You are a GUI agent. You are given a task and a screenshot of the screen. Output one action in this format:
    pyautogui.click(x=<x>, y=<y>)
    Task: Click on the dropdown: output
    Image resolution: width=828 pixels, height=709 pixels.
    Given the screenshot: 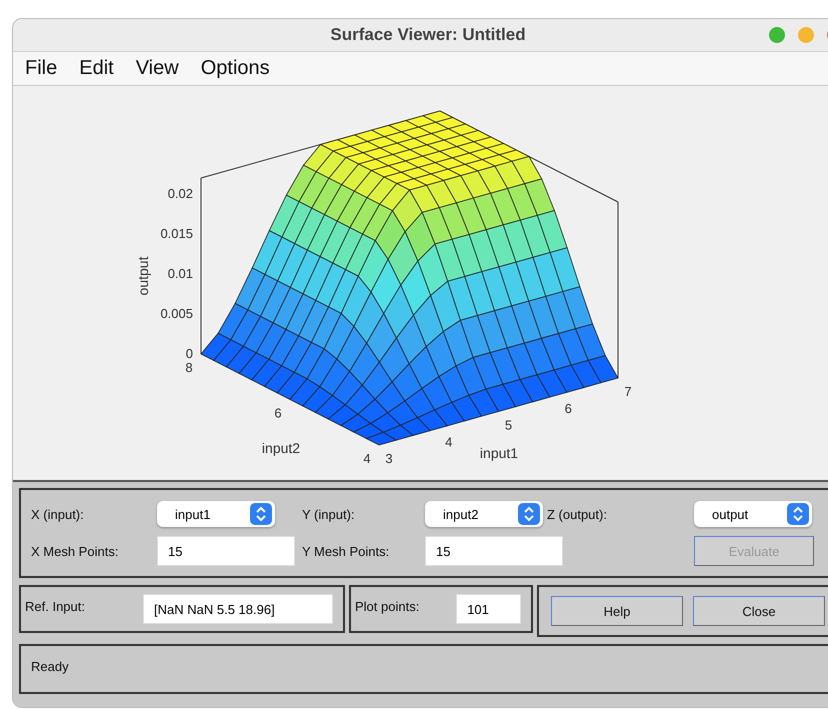 What is the action you would take?
    pyautogui.click(x=753, y=514)
    